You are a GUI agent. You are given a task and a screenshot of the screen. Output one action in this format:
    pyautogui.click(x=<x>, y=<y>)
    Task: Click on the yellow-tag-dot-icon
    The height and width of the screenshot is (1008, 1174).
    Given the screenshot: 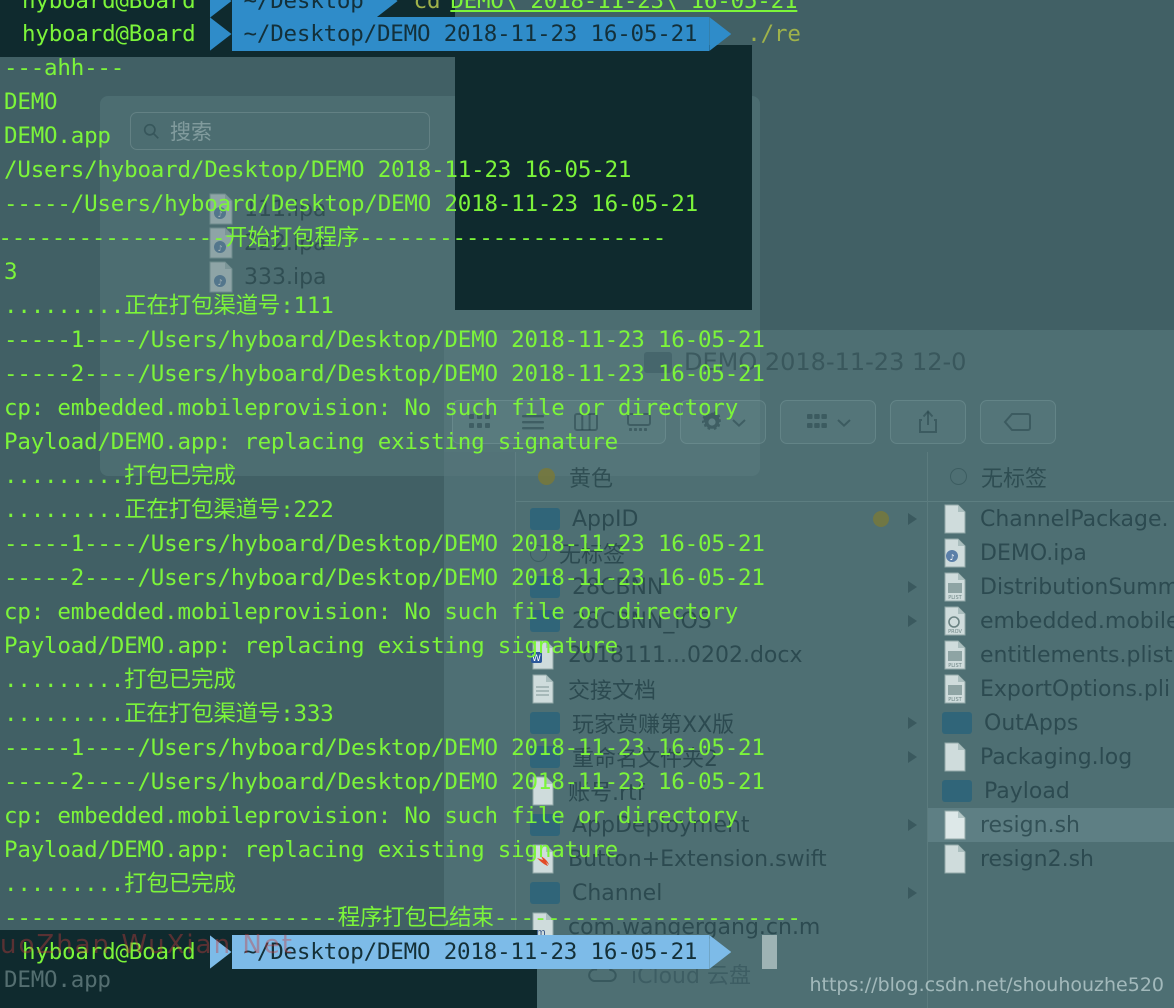 What is the action you would take?
    pyautogui.click(x=881, y=519)
    